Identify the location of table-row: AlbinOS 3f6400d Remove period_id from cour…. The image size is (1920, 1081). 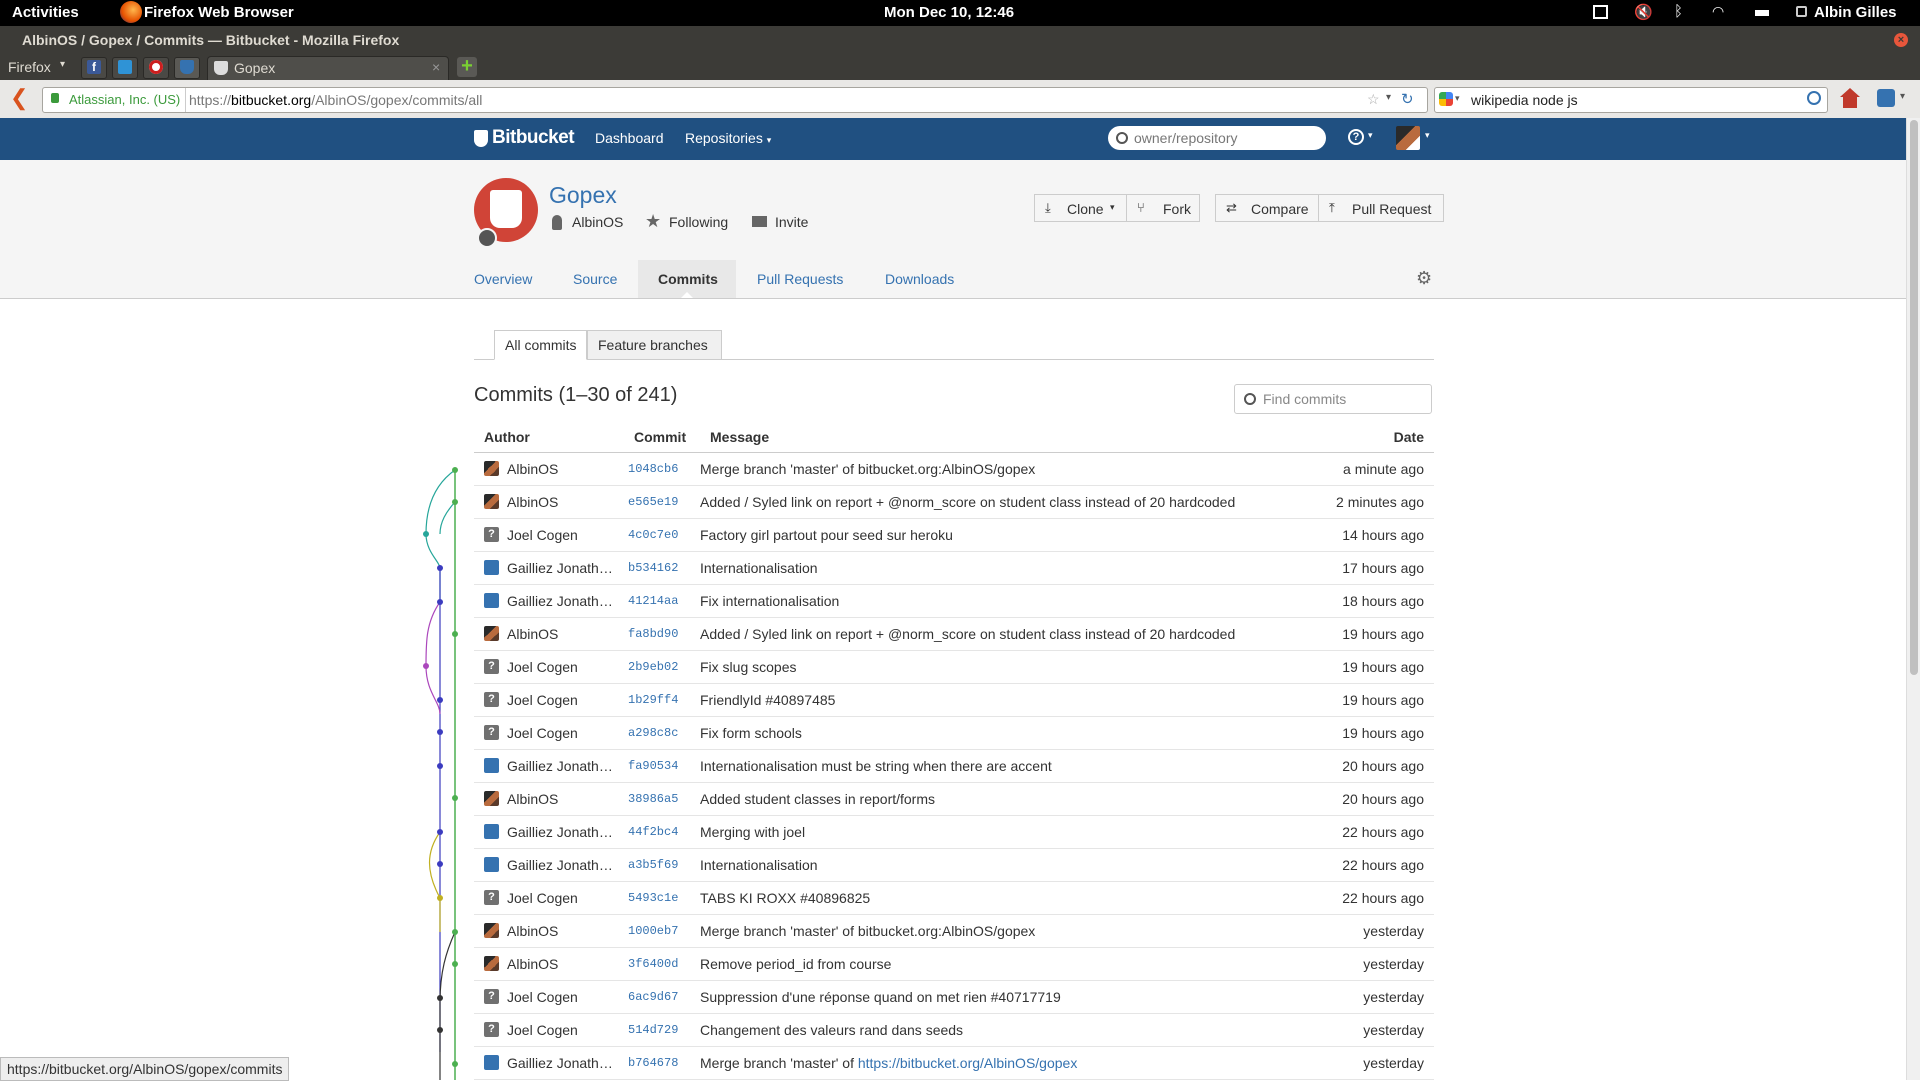
(954, 964).